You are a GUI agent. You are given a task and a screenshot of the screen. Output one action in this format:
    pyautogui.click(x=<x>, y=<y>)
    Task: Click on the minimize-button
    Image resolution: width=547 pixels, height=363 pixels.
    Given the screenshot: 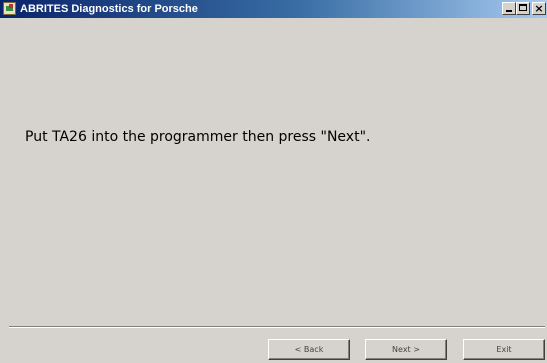 What is the action you would take?
    pyautogui.click(x=509, y=8)
    